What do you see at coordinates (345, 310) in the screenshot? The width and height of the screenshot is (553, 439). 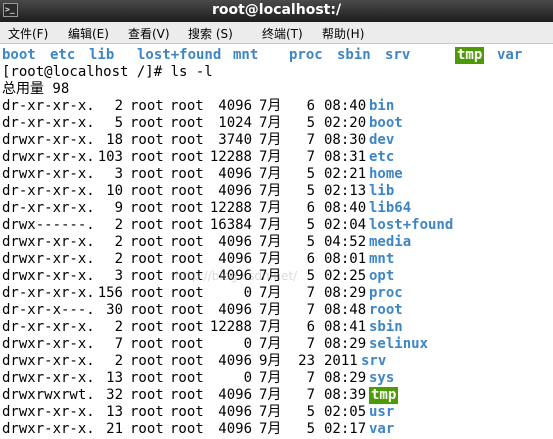 I see `cell-time: 08:48` at bounding box center [345, 310].